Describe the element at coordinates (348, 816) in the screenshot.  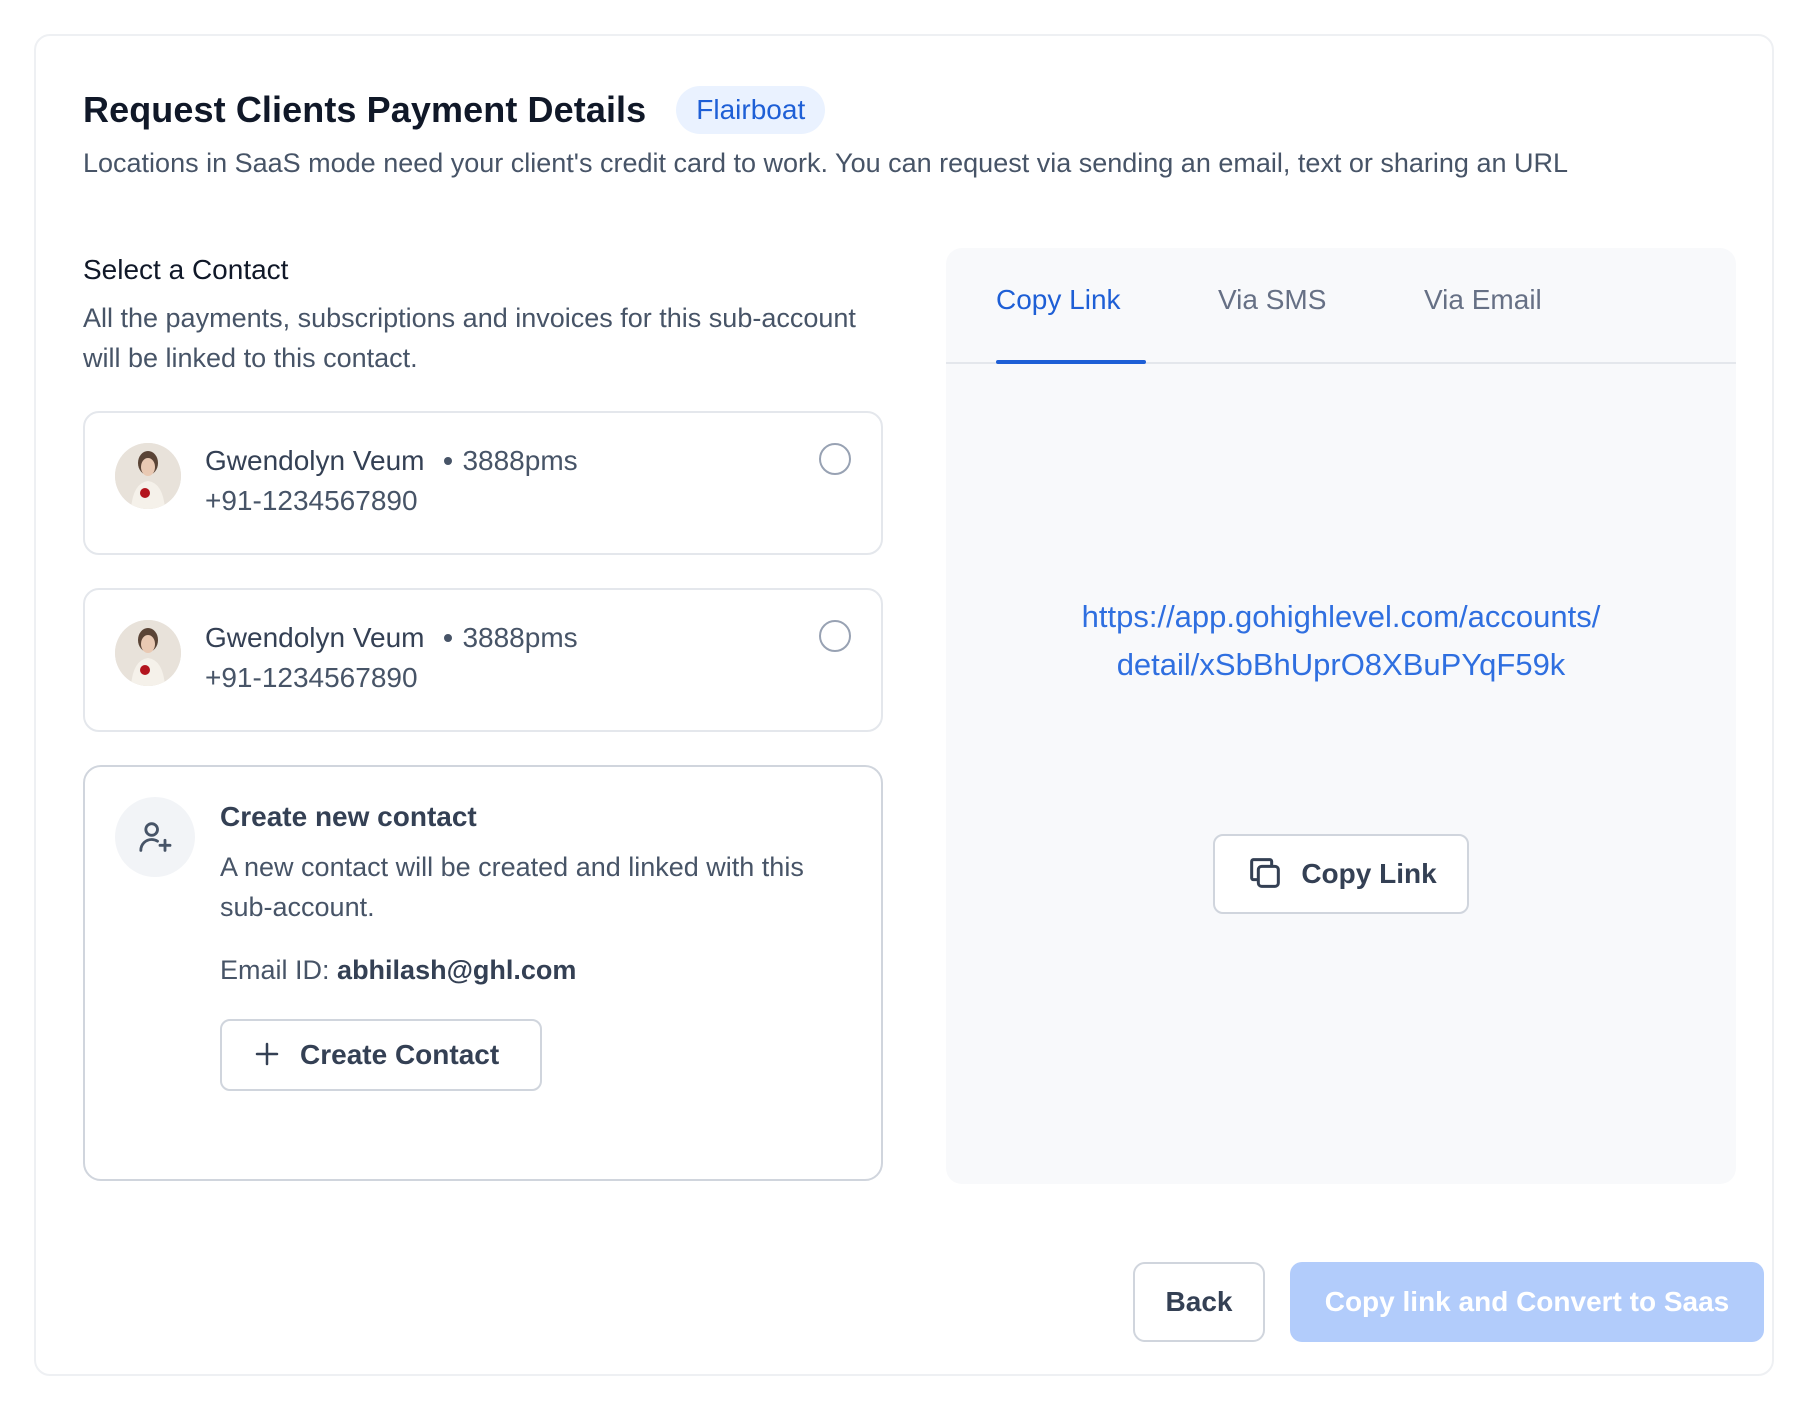
I see `create-contact-title: Create new contact` at that location.